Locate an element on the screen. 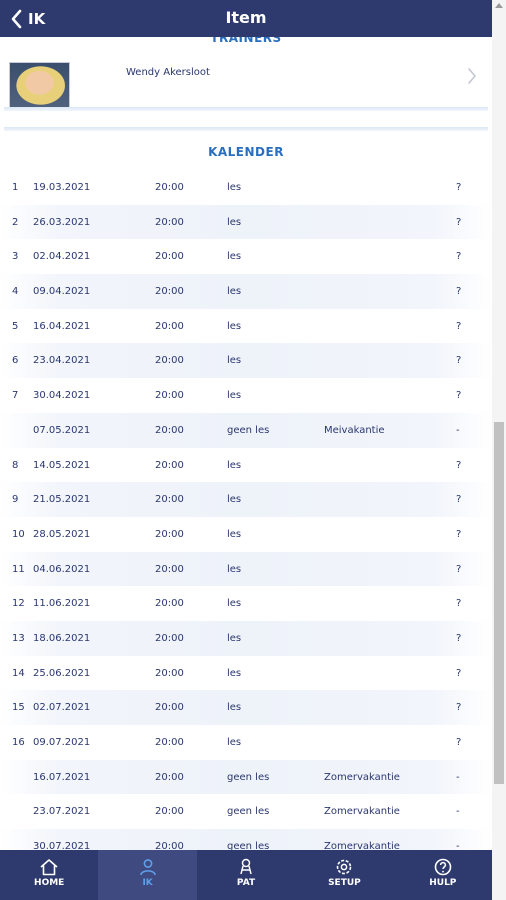 The height and width of the screenshot is (900, 506). table-row: 6 23.04.2021 20:00 les? is located at coordinates (246, 361).